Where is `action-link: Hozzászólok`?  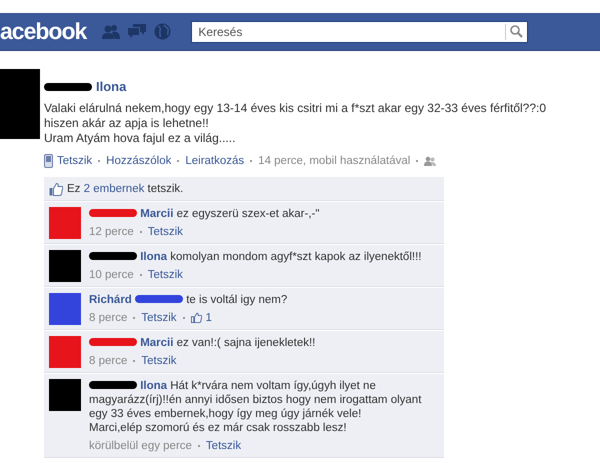 action-link: Hozzászólok is located at coordinates (139, 161).